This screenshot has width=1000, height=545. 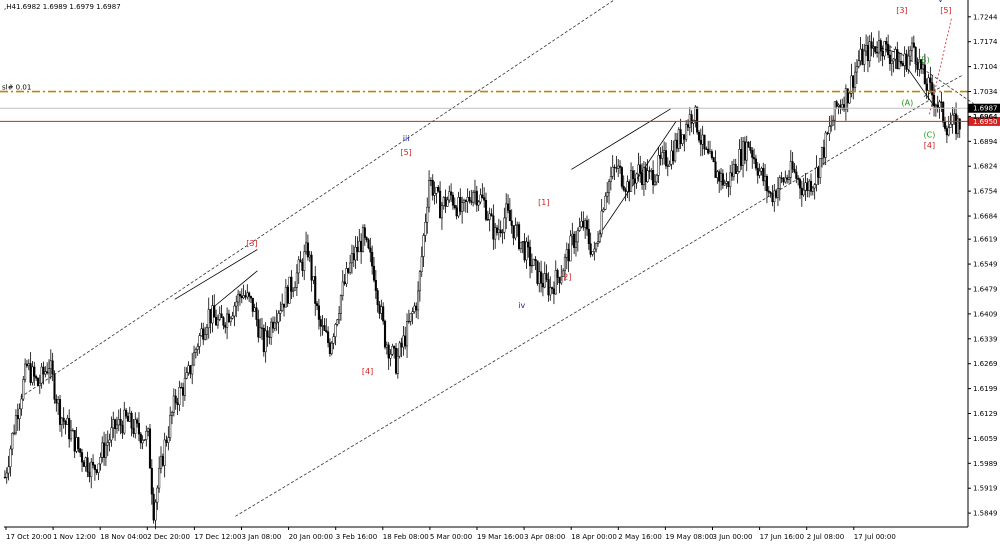 I want to click on wave-label: (C), so click(x=930, y=134).